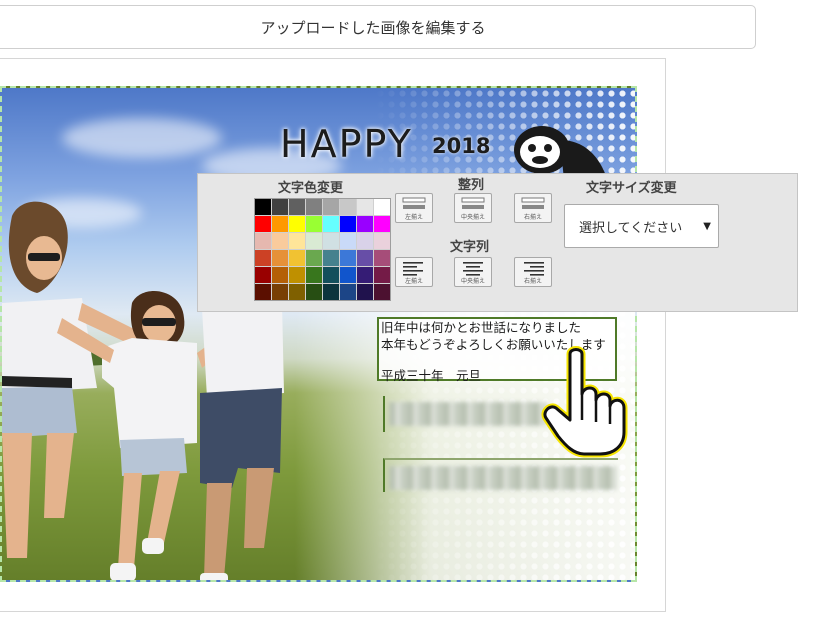 Image resolution: width=838 pixels, height=619 pixels. I want to click on text-column-title: 文字列, so click(470, 247).